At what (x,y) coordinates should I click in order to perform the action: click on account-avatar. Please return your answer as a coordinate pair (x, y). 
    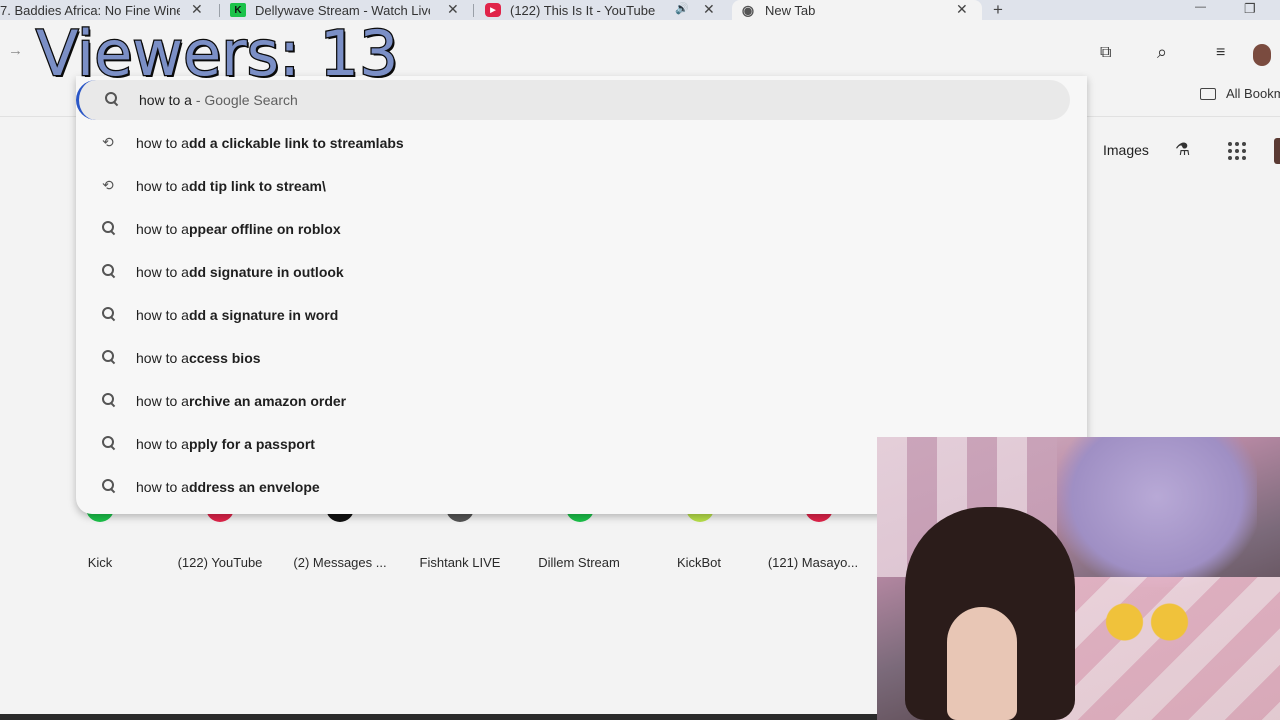
    Looking at the image, I should click on (1277, 151).